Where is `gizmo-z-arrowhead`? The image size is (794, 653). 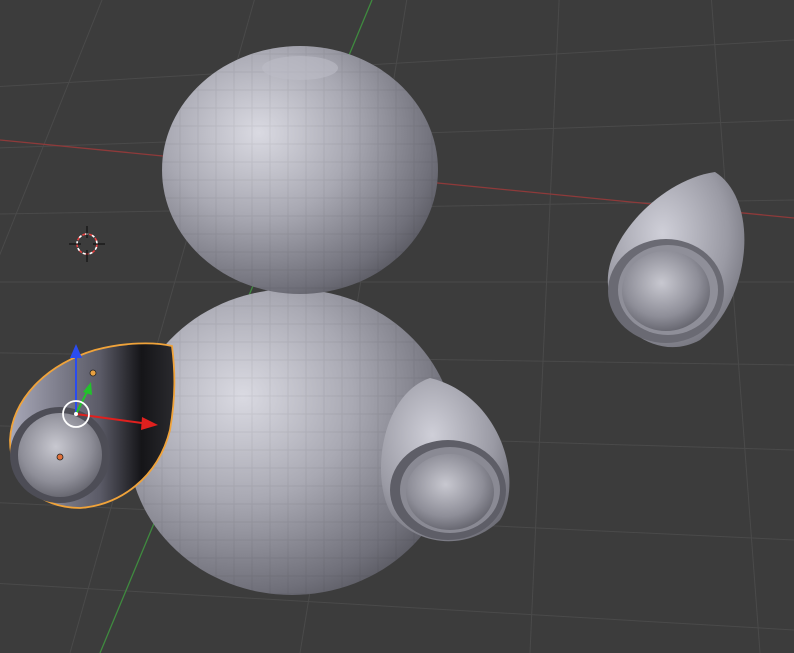
gizmo-z-arrowhead is located at coordinates (76, 351).